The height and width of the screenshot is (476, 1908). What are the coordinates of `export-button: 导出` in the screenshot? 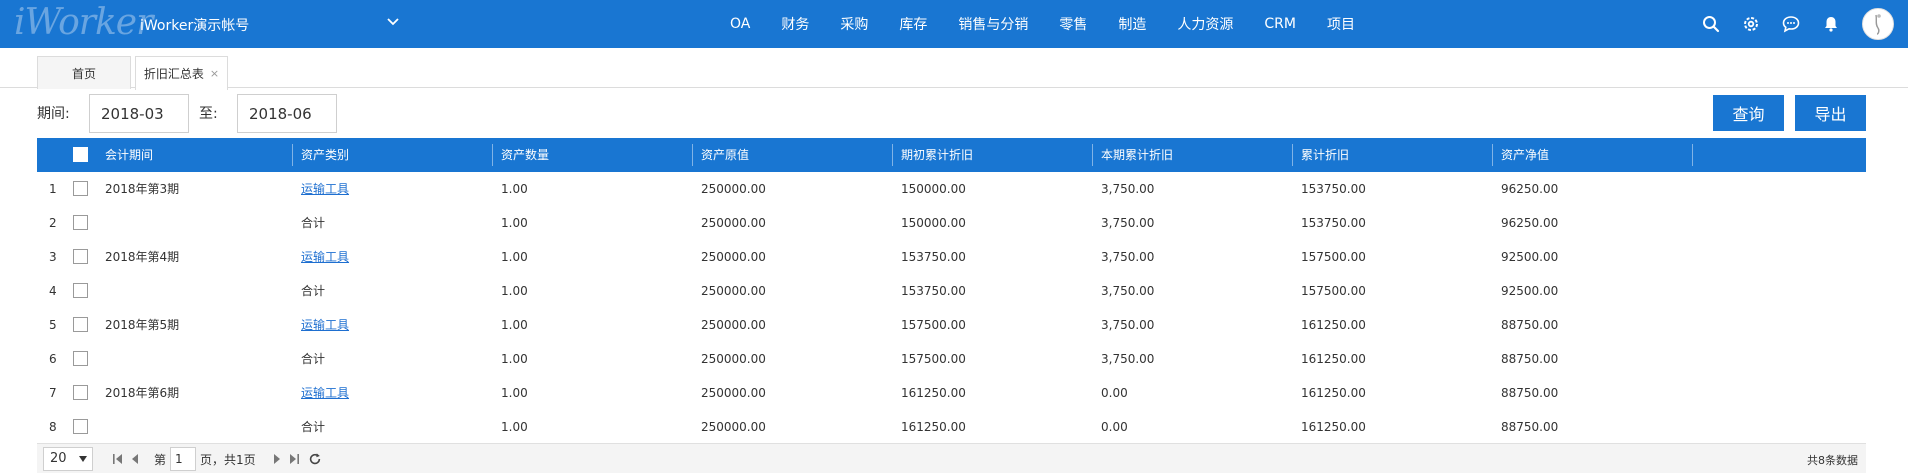 It's located at (1830, 113).